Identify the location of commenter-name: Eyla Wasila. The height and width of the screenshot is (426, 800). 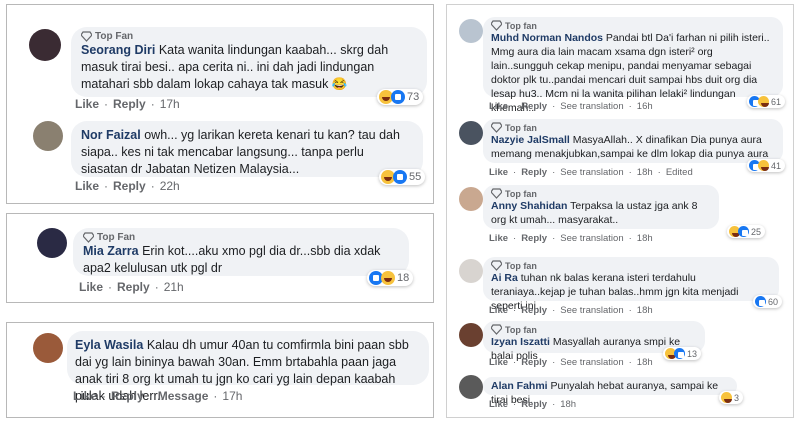
(109, 345).